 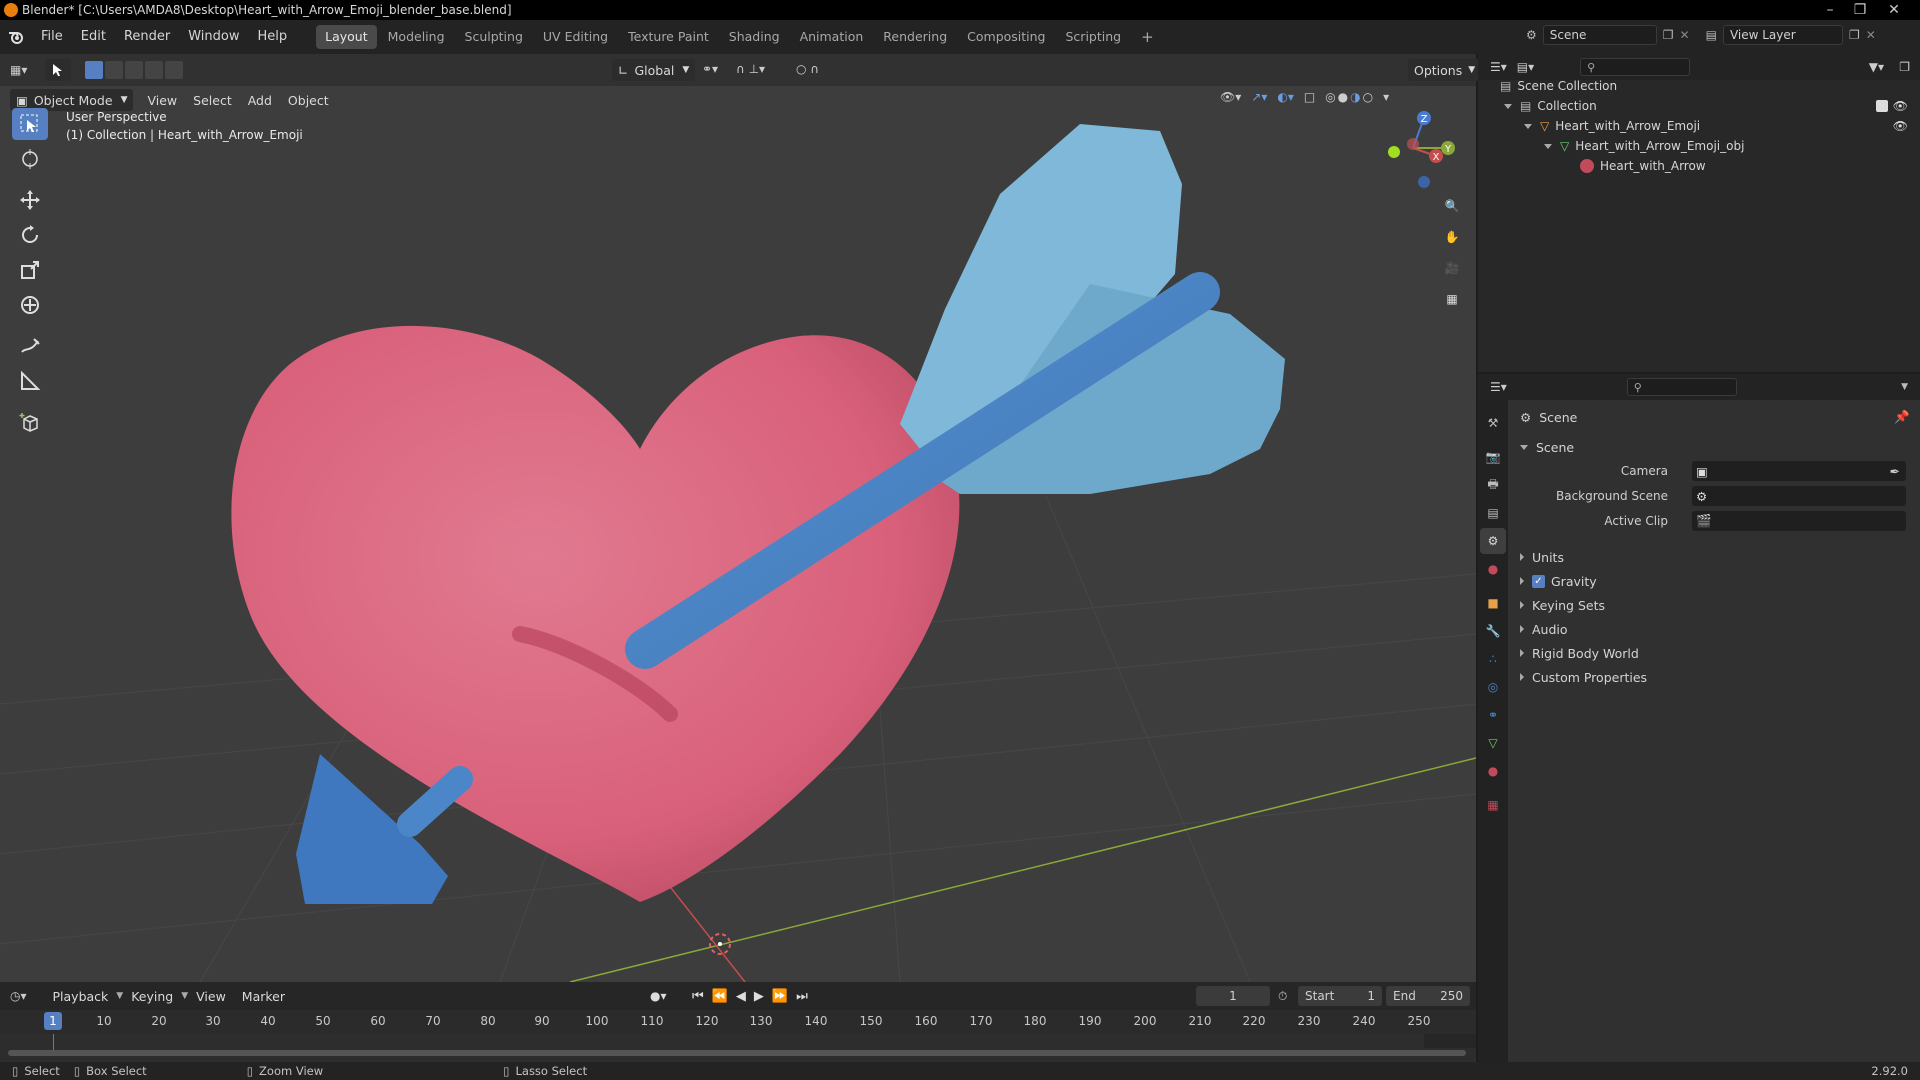 What do you see at coordinates (1368, 97) in the screenshot?
I see `rendered-shading-icon: ○` at bounding box center [1368, 97].